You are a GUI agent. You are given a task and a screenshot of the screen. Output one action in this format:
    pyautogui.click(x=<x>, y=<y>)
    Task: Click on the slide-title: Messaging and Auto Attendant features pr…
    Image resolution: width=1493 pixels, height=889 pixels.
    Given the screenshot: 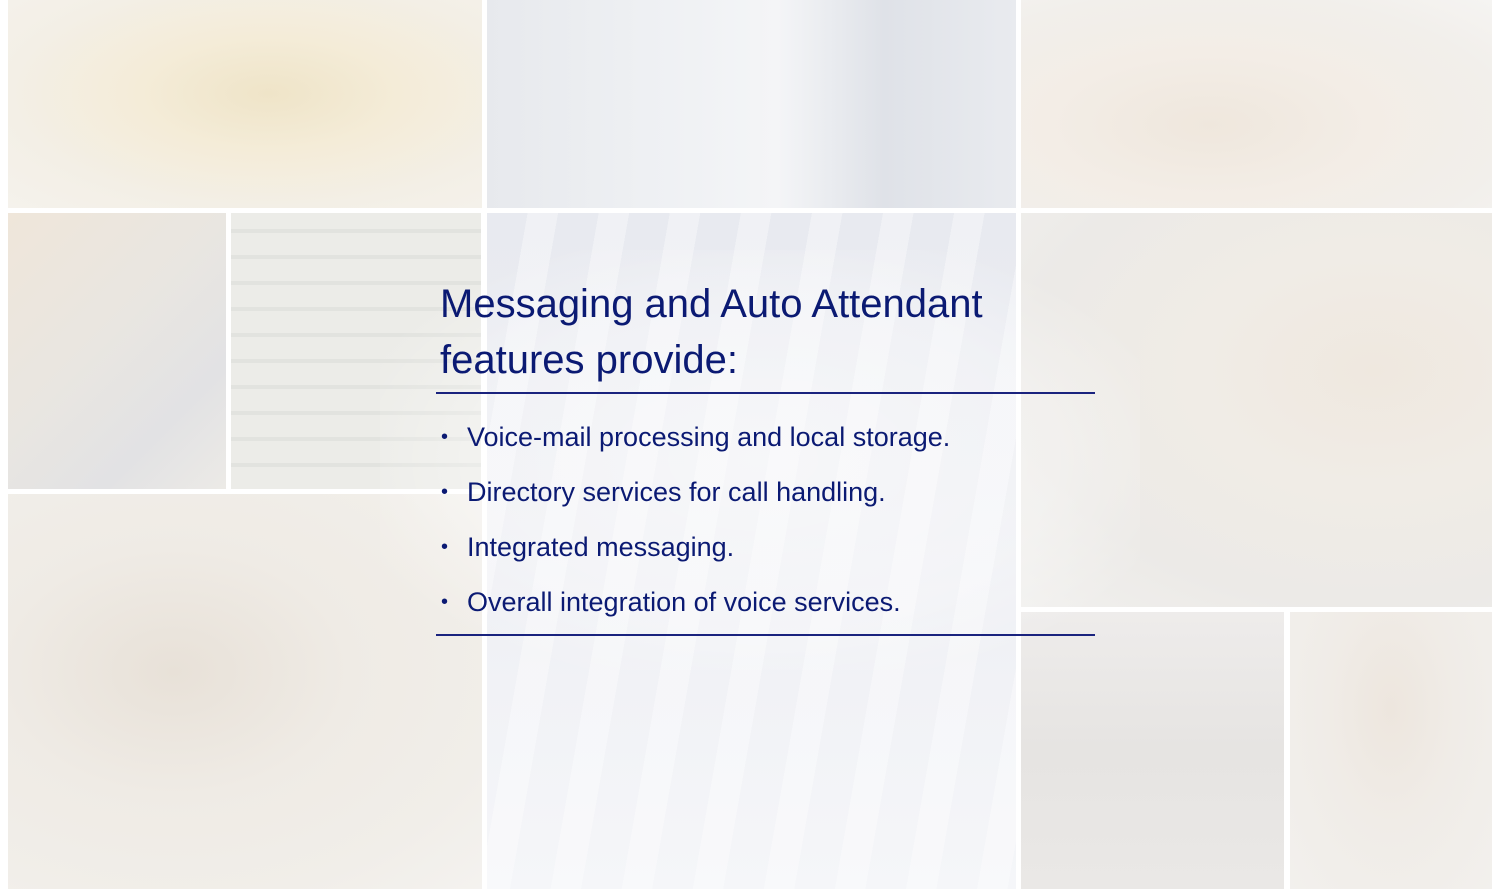 What is the action you would take?
    pyautogui.click(x=770, y=332)
    